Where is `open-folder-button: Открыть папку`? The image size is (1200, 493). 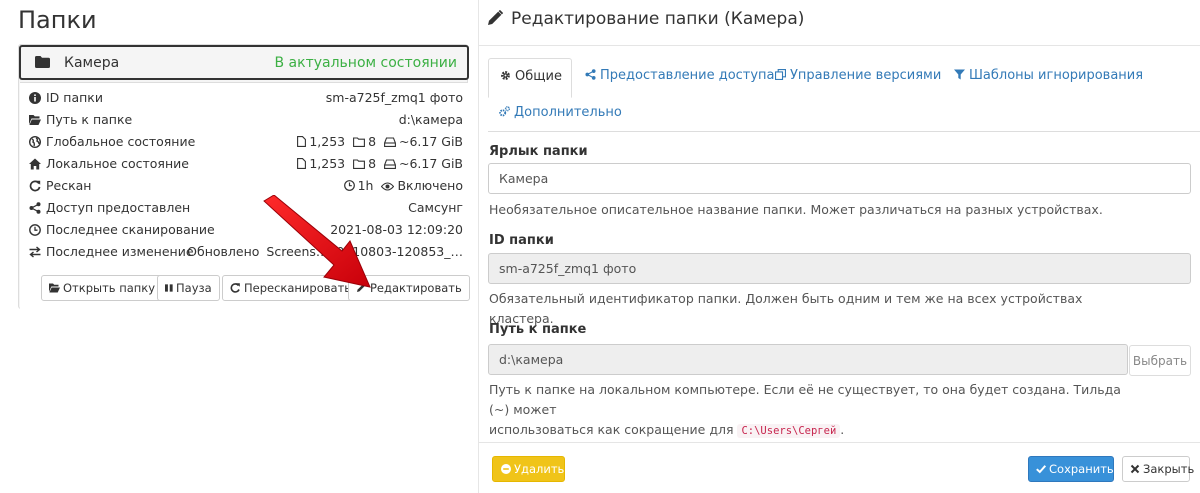
open-folder-button: Открыть папку is located at coordinates (102, 288).